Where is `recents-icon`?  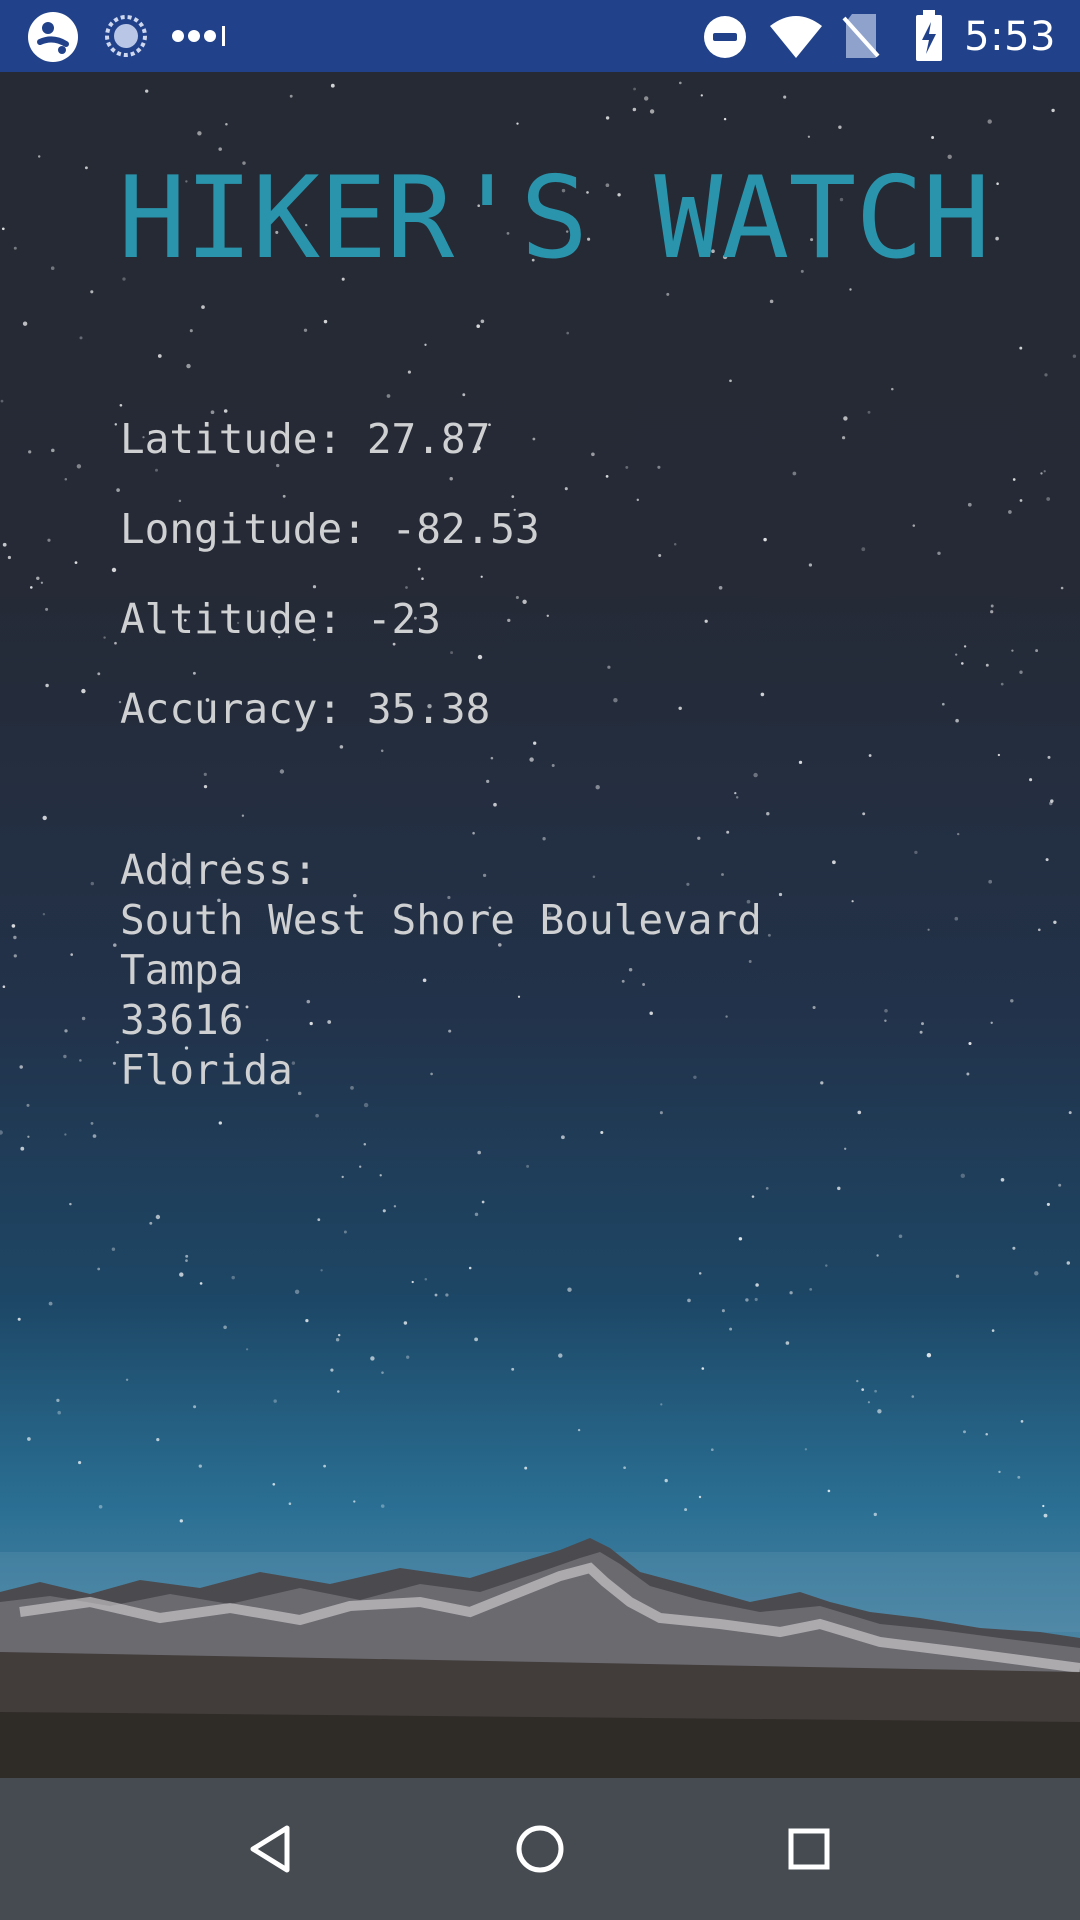 recents-icon is located at coordinates (809, 1849).